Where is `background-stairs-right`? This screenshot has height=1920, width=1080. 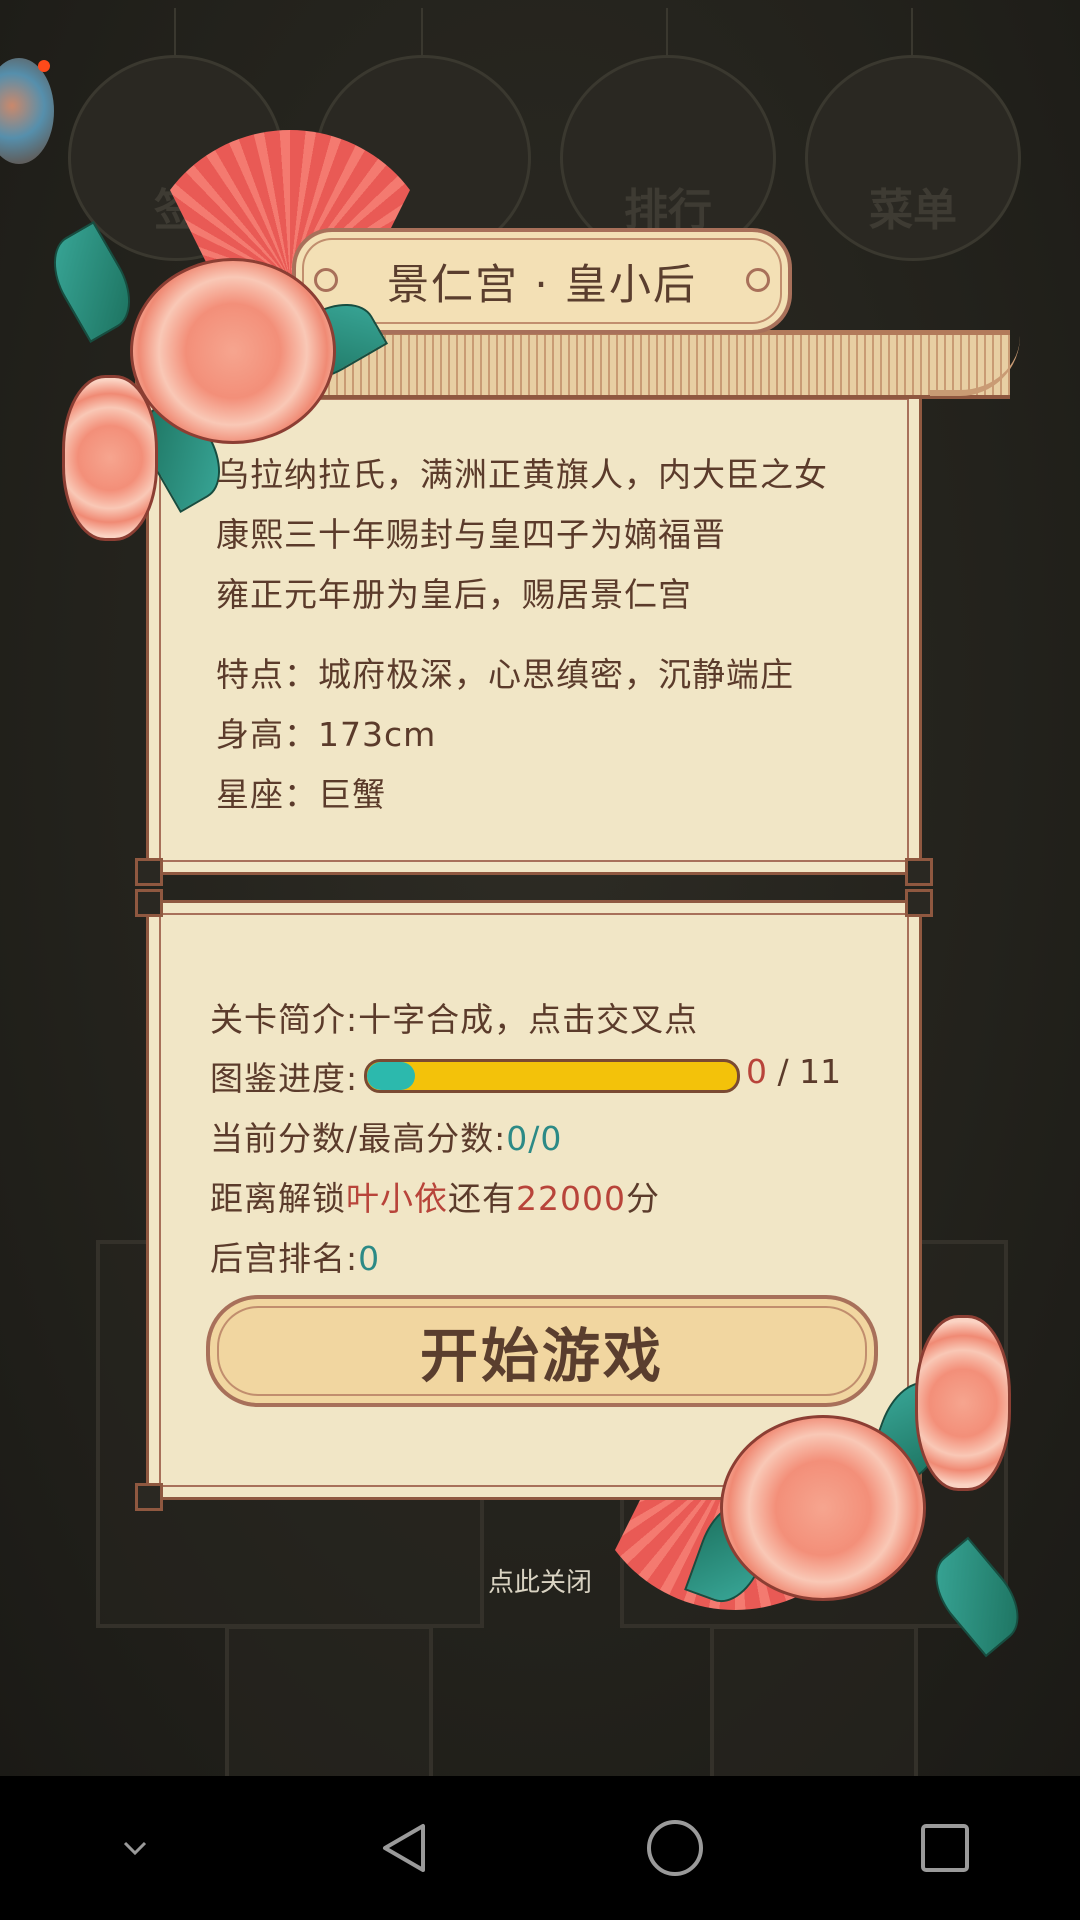 background-stairs-right is located at coordinates (814, 1704).